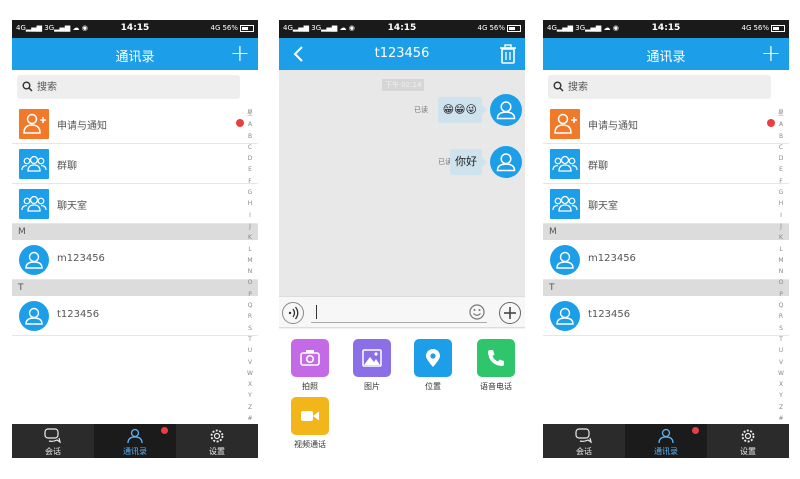 The width and height of the screenshot is (800, 479). What do you see at coordinates (496, 365) in the screenshot?
I see `attach-voice-call: 语音电话` at bounding box center [496, 365].